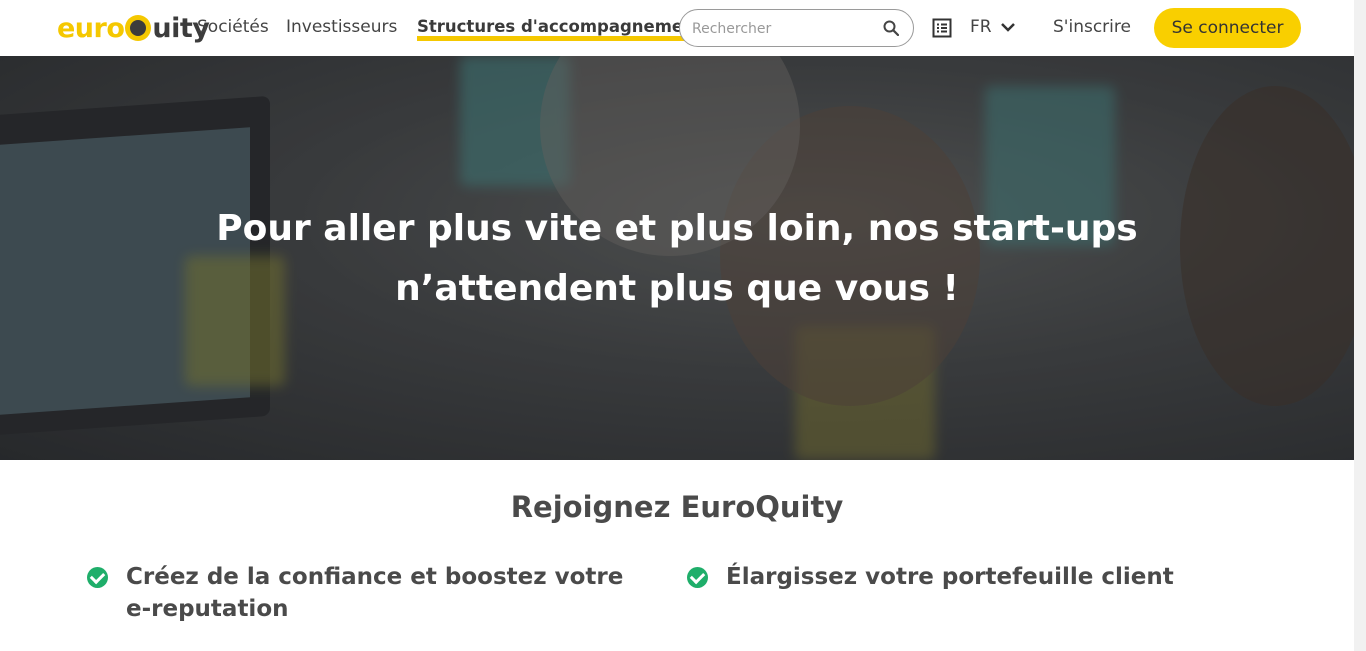 Image resolution: width=1366 pixels, height=651 pixels. Describe the element at coordinates (1227, 28) in the screenshot. I see `login-button: Se connecter` at that location.